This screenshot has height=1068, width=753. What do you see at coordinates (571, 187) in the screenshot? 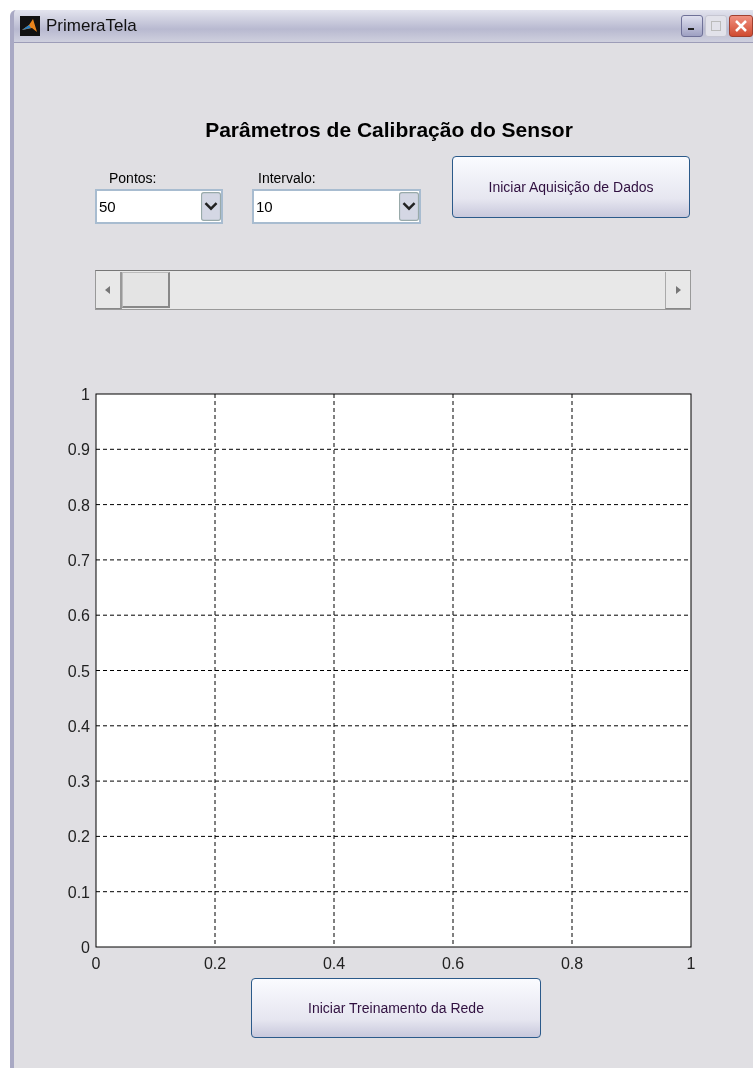
I see `acquire-button: Iniciar Aquisição de Dados` at bounding box center [571, 187].